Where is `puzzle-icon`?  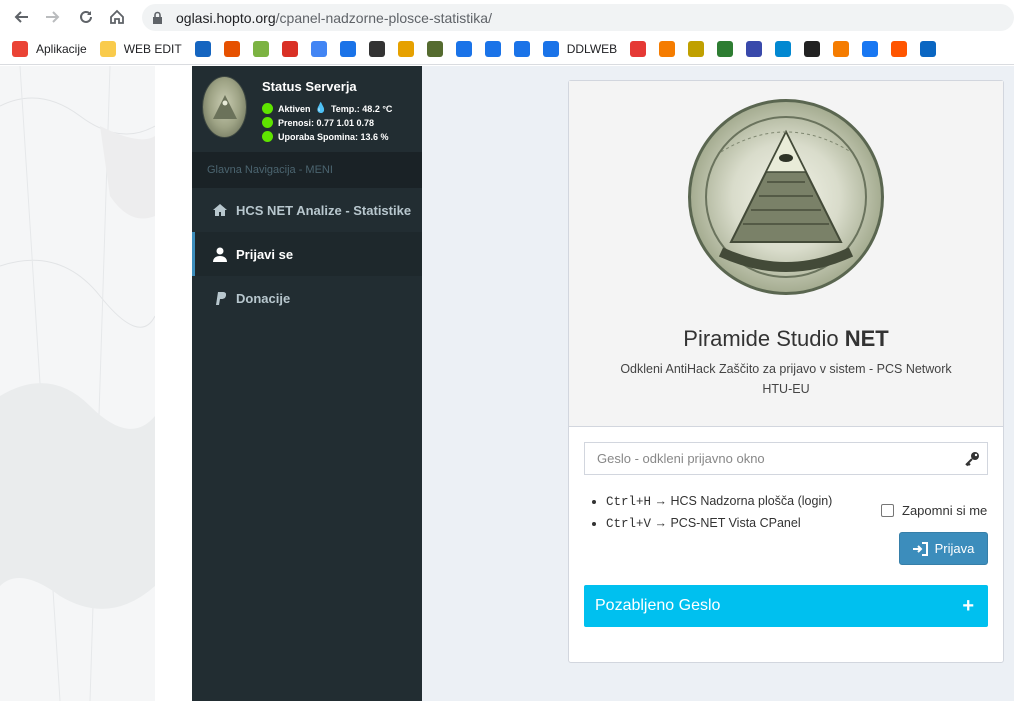
puzzle-icon is located at coordinates (521, 49).